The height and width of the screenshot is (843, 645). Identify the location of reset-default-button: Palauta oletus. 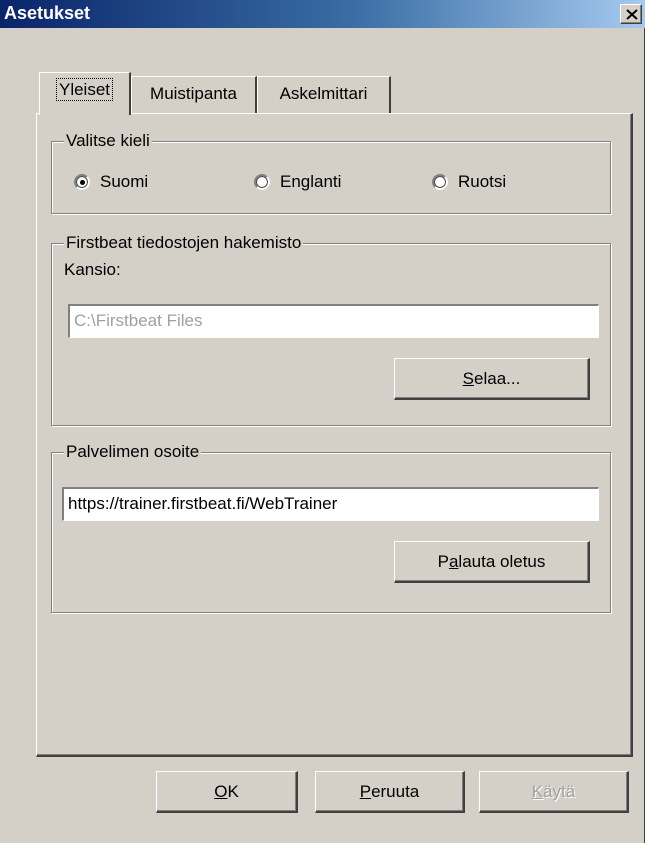
(492, 562).